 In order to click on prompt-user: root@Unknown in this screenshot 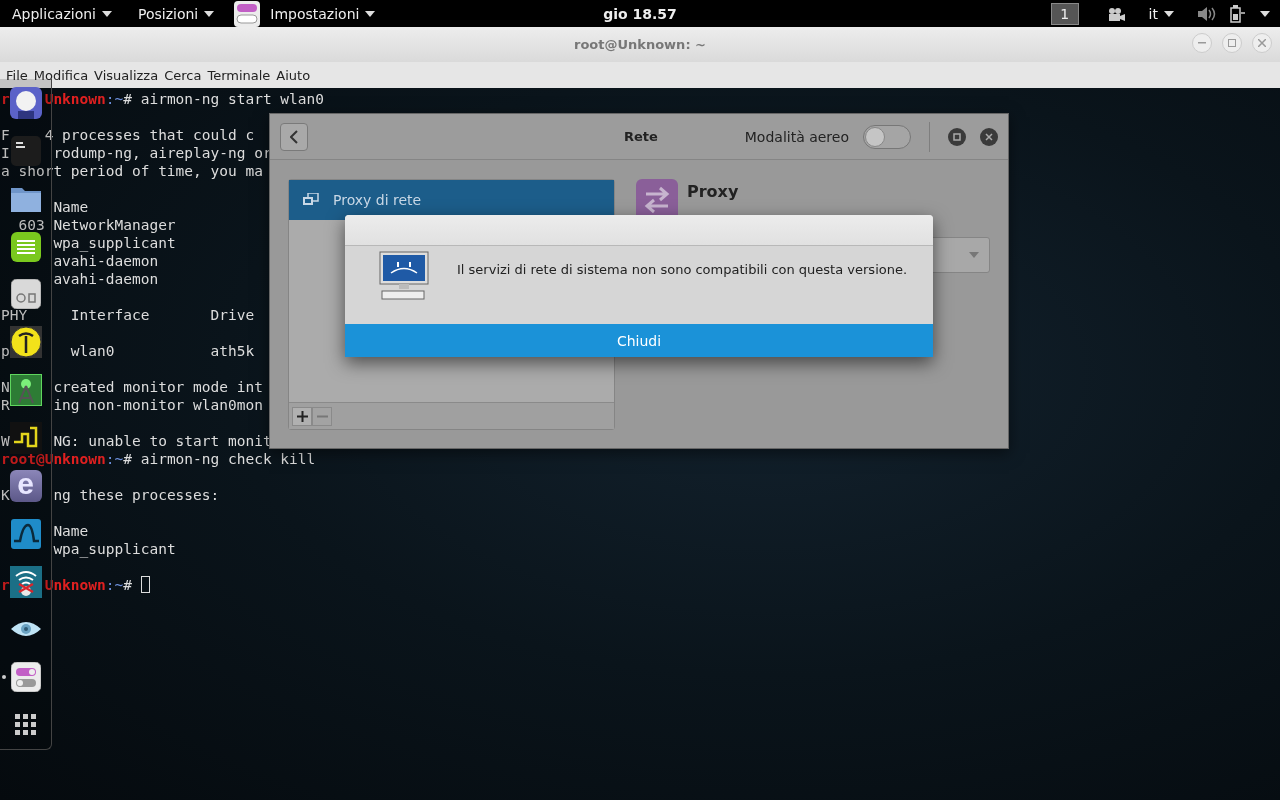, I will do `click(53, 459)`.